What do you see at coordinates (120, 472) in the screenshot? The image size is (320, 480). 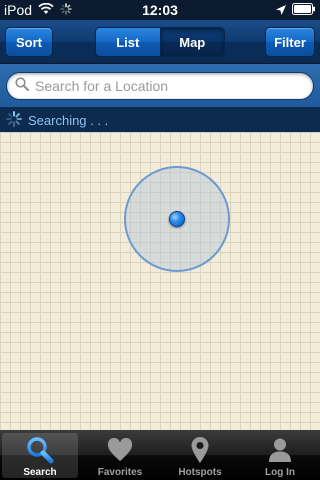 I see `tab-favorites-label: Favorites` at bounding box center [120, 472].